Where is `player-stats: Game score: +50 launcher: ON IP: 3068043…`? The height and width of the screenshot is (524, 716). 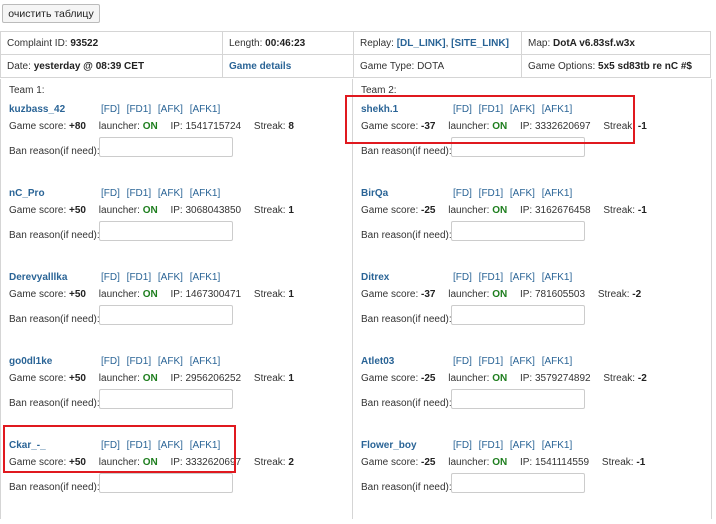
player-stats: Game score: +50 launcher: ON IP: 3068043… is located at coordinates (151, 210).